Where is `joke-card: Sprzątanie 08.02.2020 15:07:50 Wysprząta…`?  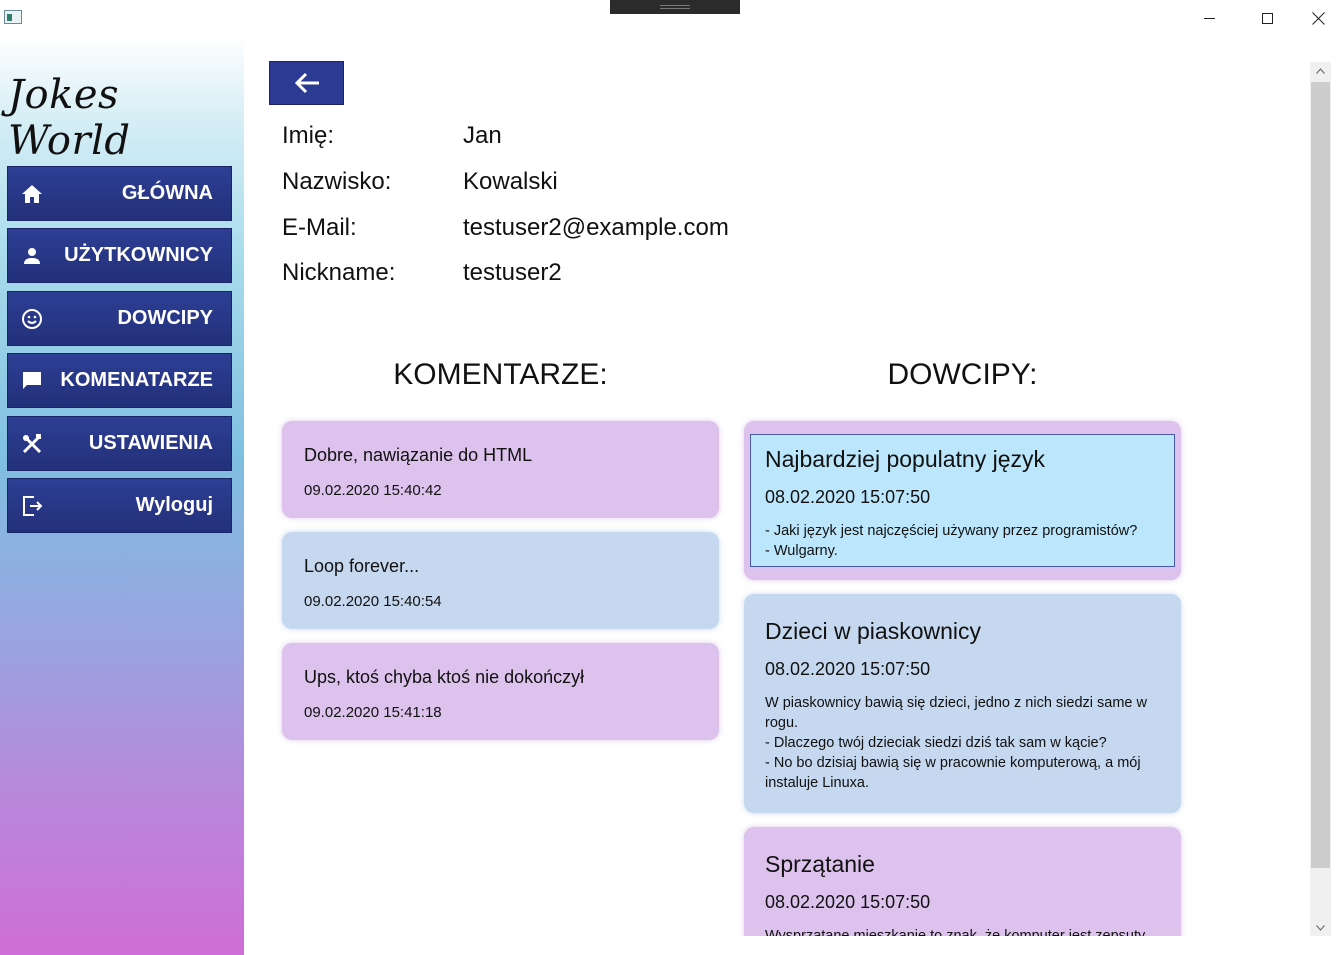 joke-card: Sprzątanie 08.02.2020 15:07:50 Wysprząta… is located at coordinates (962, 881).